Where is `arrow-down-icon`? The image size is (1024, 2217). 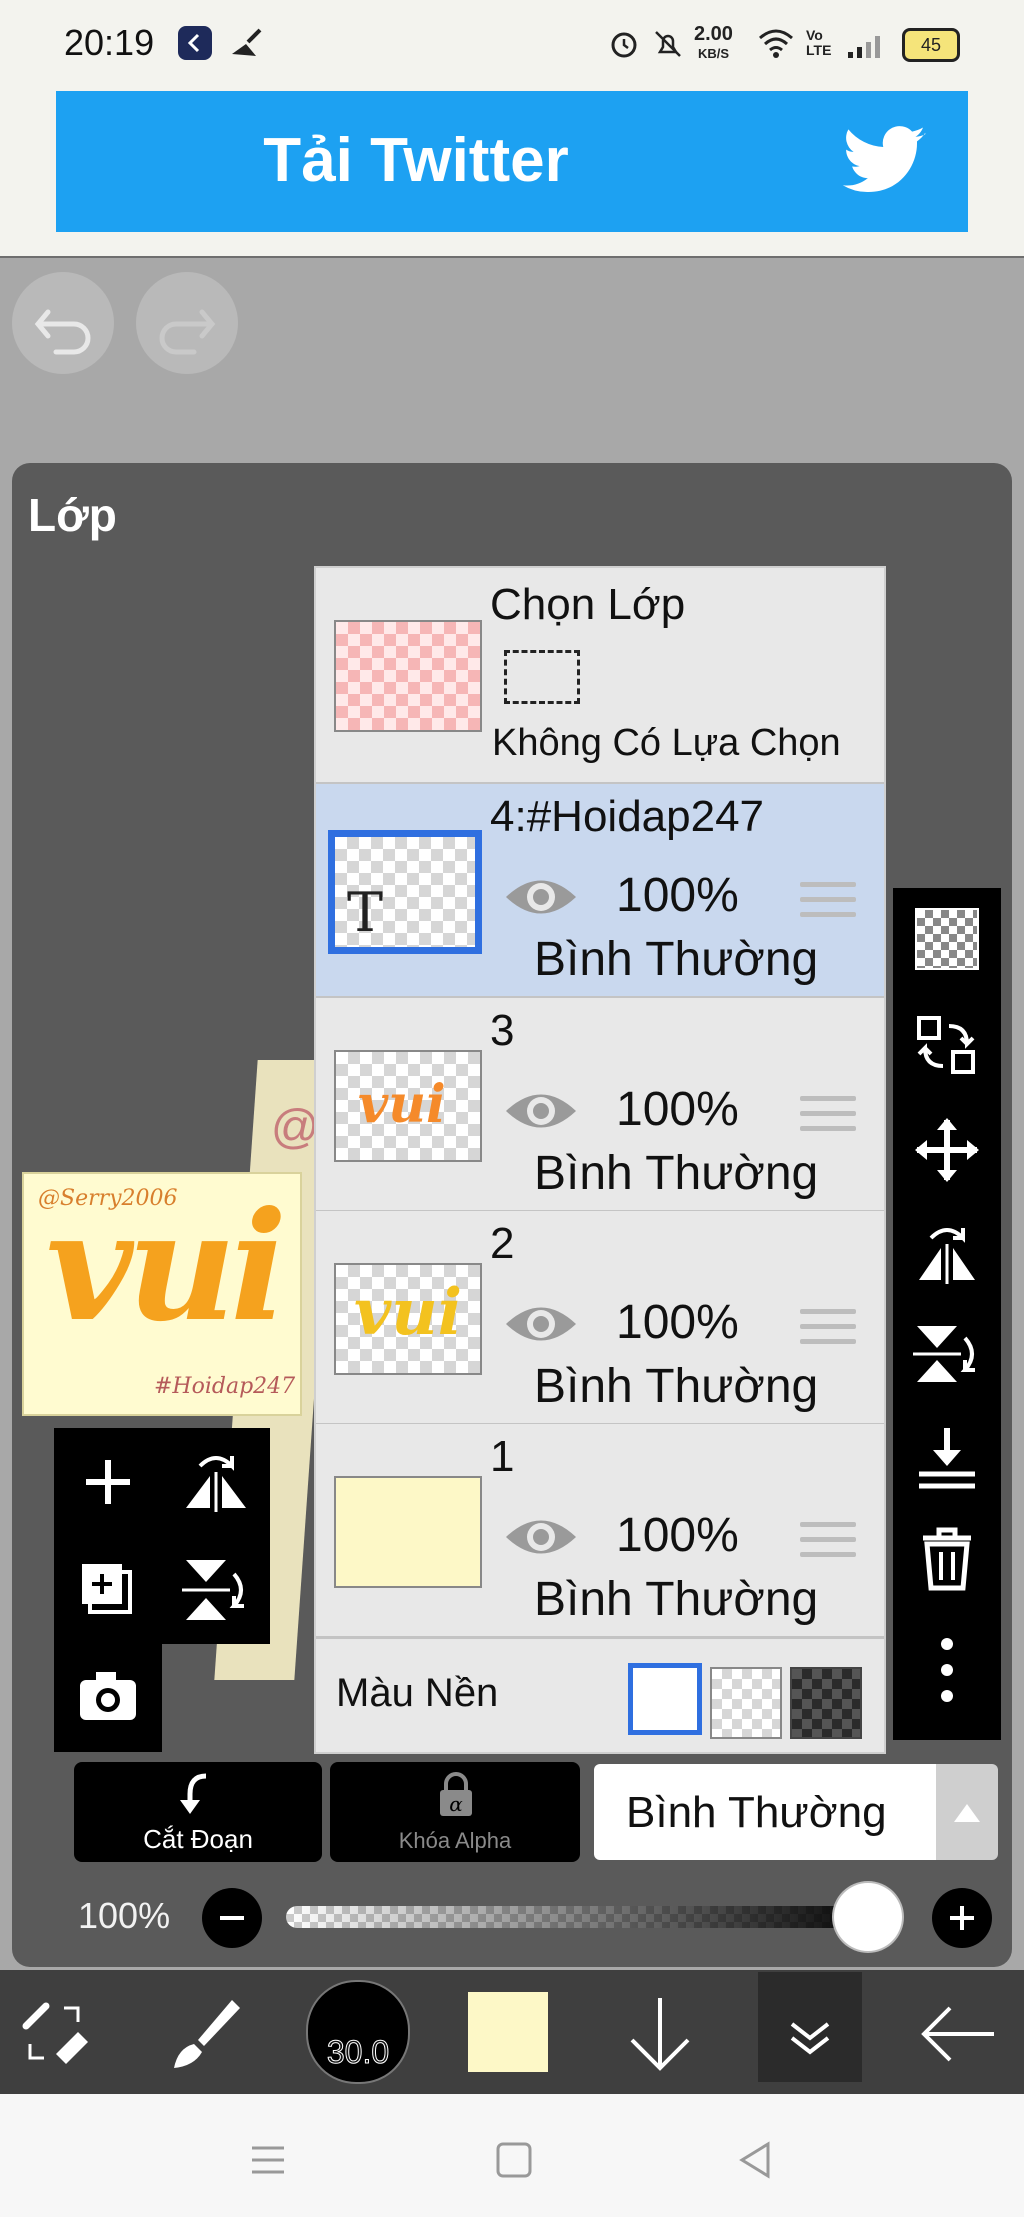 arrow-down-icon is located at coordinates (660, 2034).